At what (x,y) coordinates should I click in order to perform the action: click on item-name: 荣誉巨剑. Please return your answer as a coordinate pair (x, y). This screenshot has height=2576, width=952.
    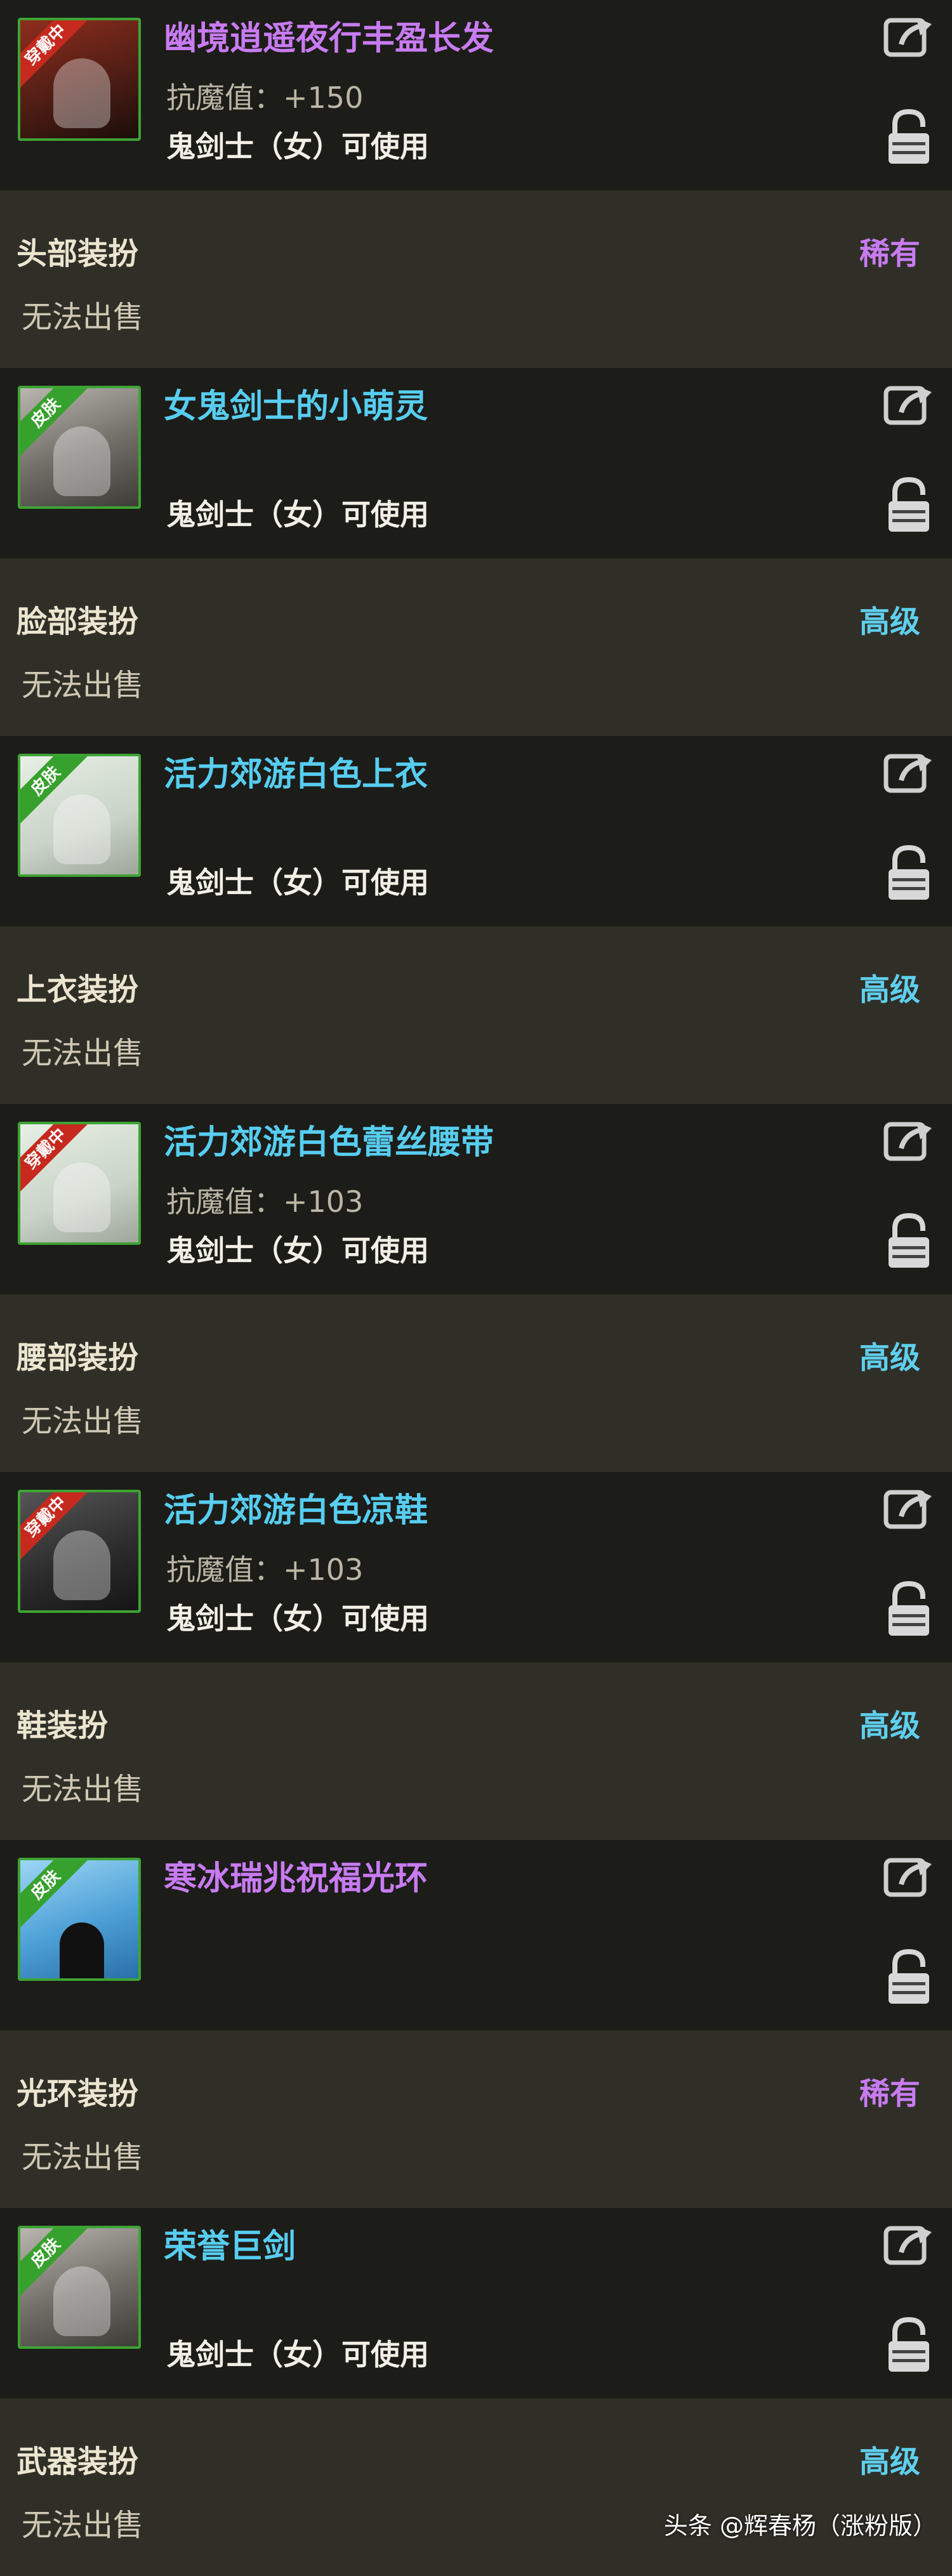
    Looking at the image, I should click on (230, 2247).